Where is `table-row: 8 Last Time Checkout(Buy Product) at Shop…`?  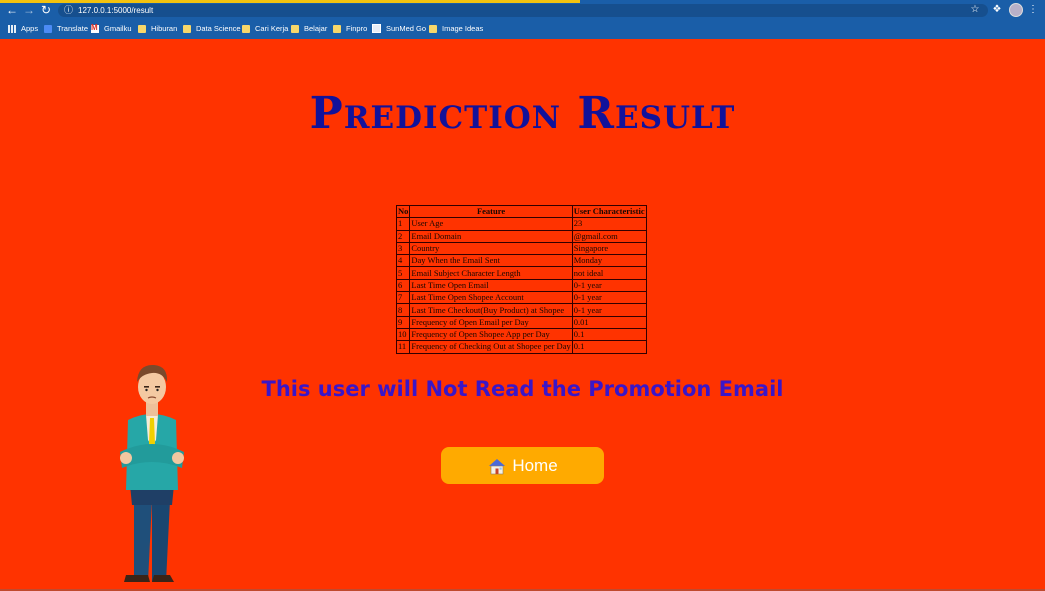
table-row: 8 Last Time Checkout(Buy Product) at Shop… is located at coordinates (521, 310).